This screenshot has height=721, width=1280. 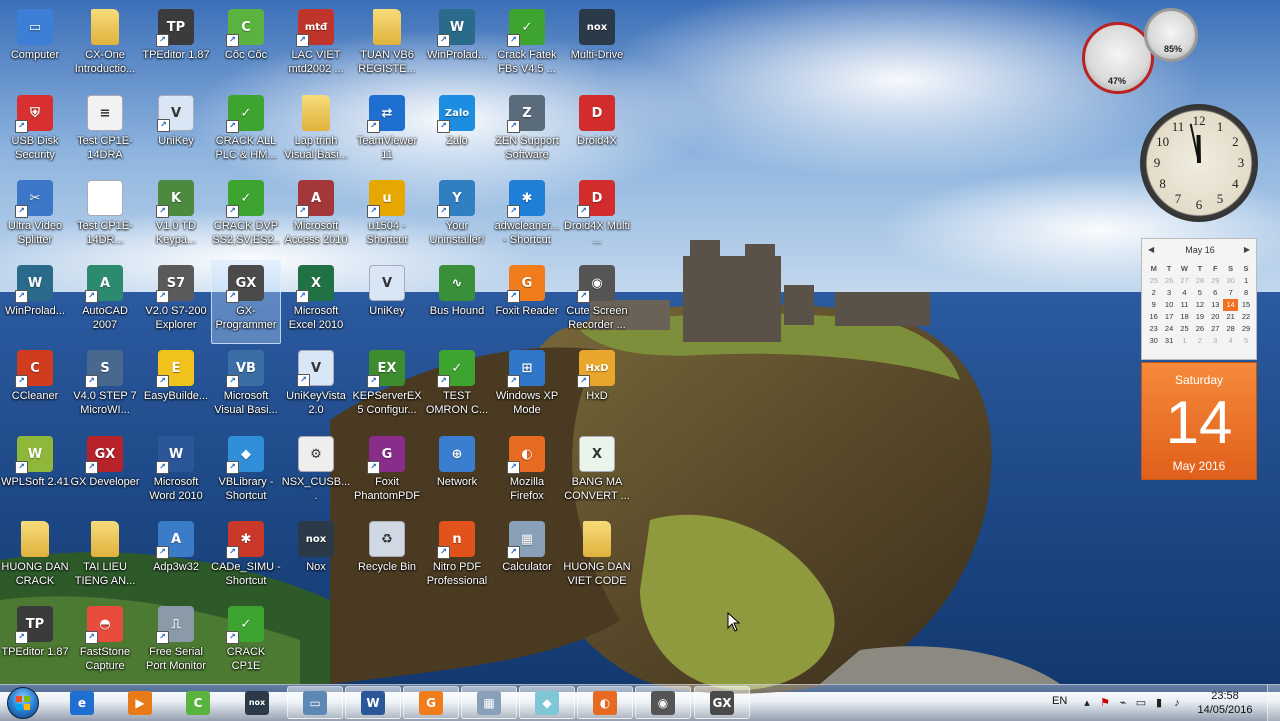 What do you see at coordinates (1168, 317) in the screenshot?
I see `calendar-day-cell: 17` at bounding box center [1168, 317].